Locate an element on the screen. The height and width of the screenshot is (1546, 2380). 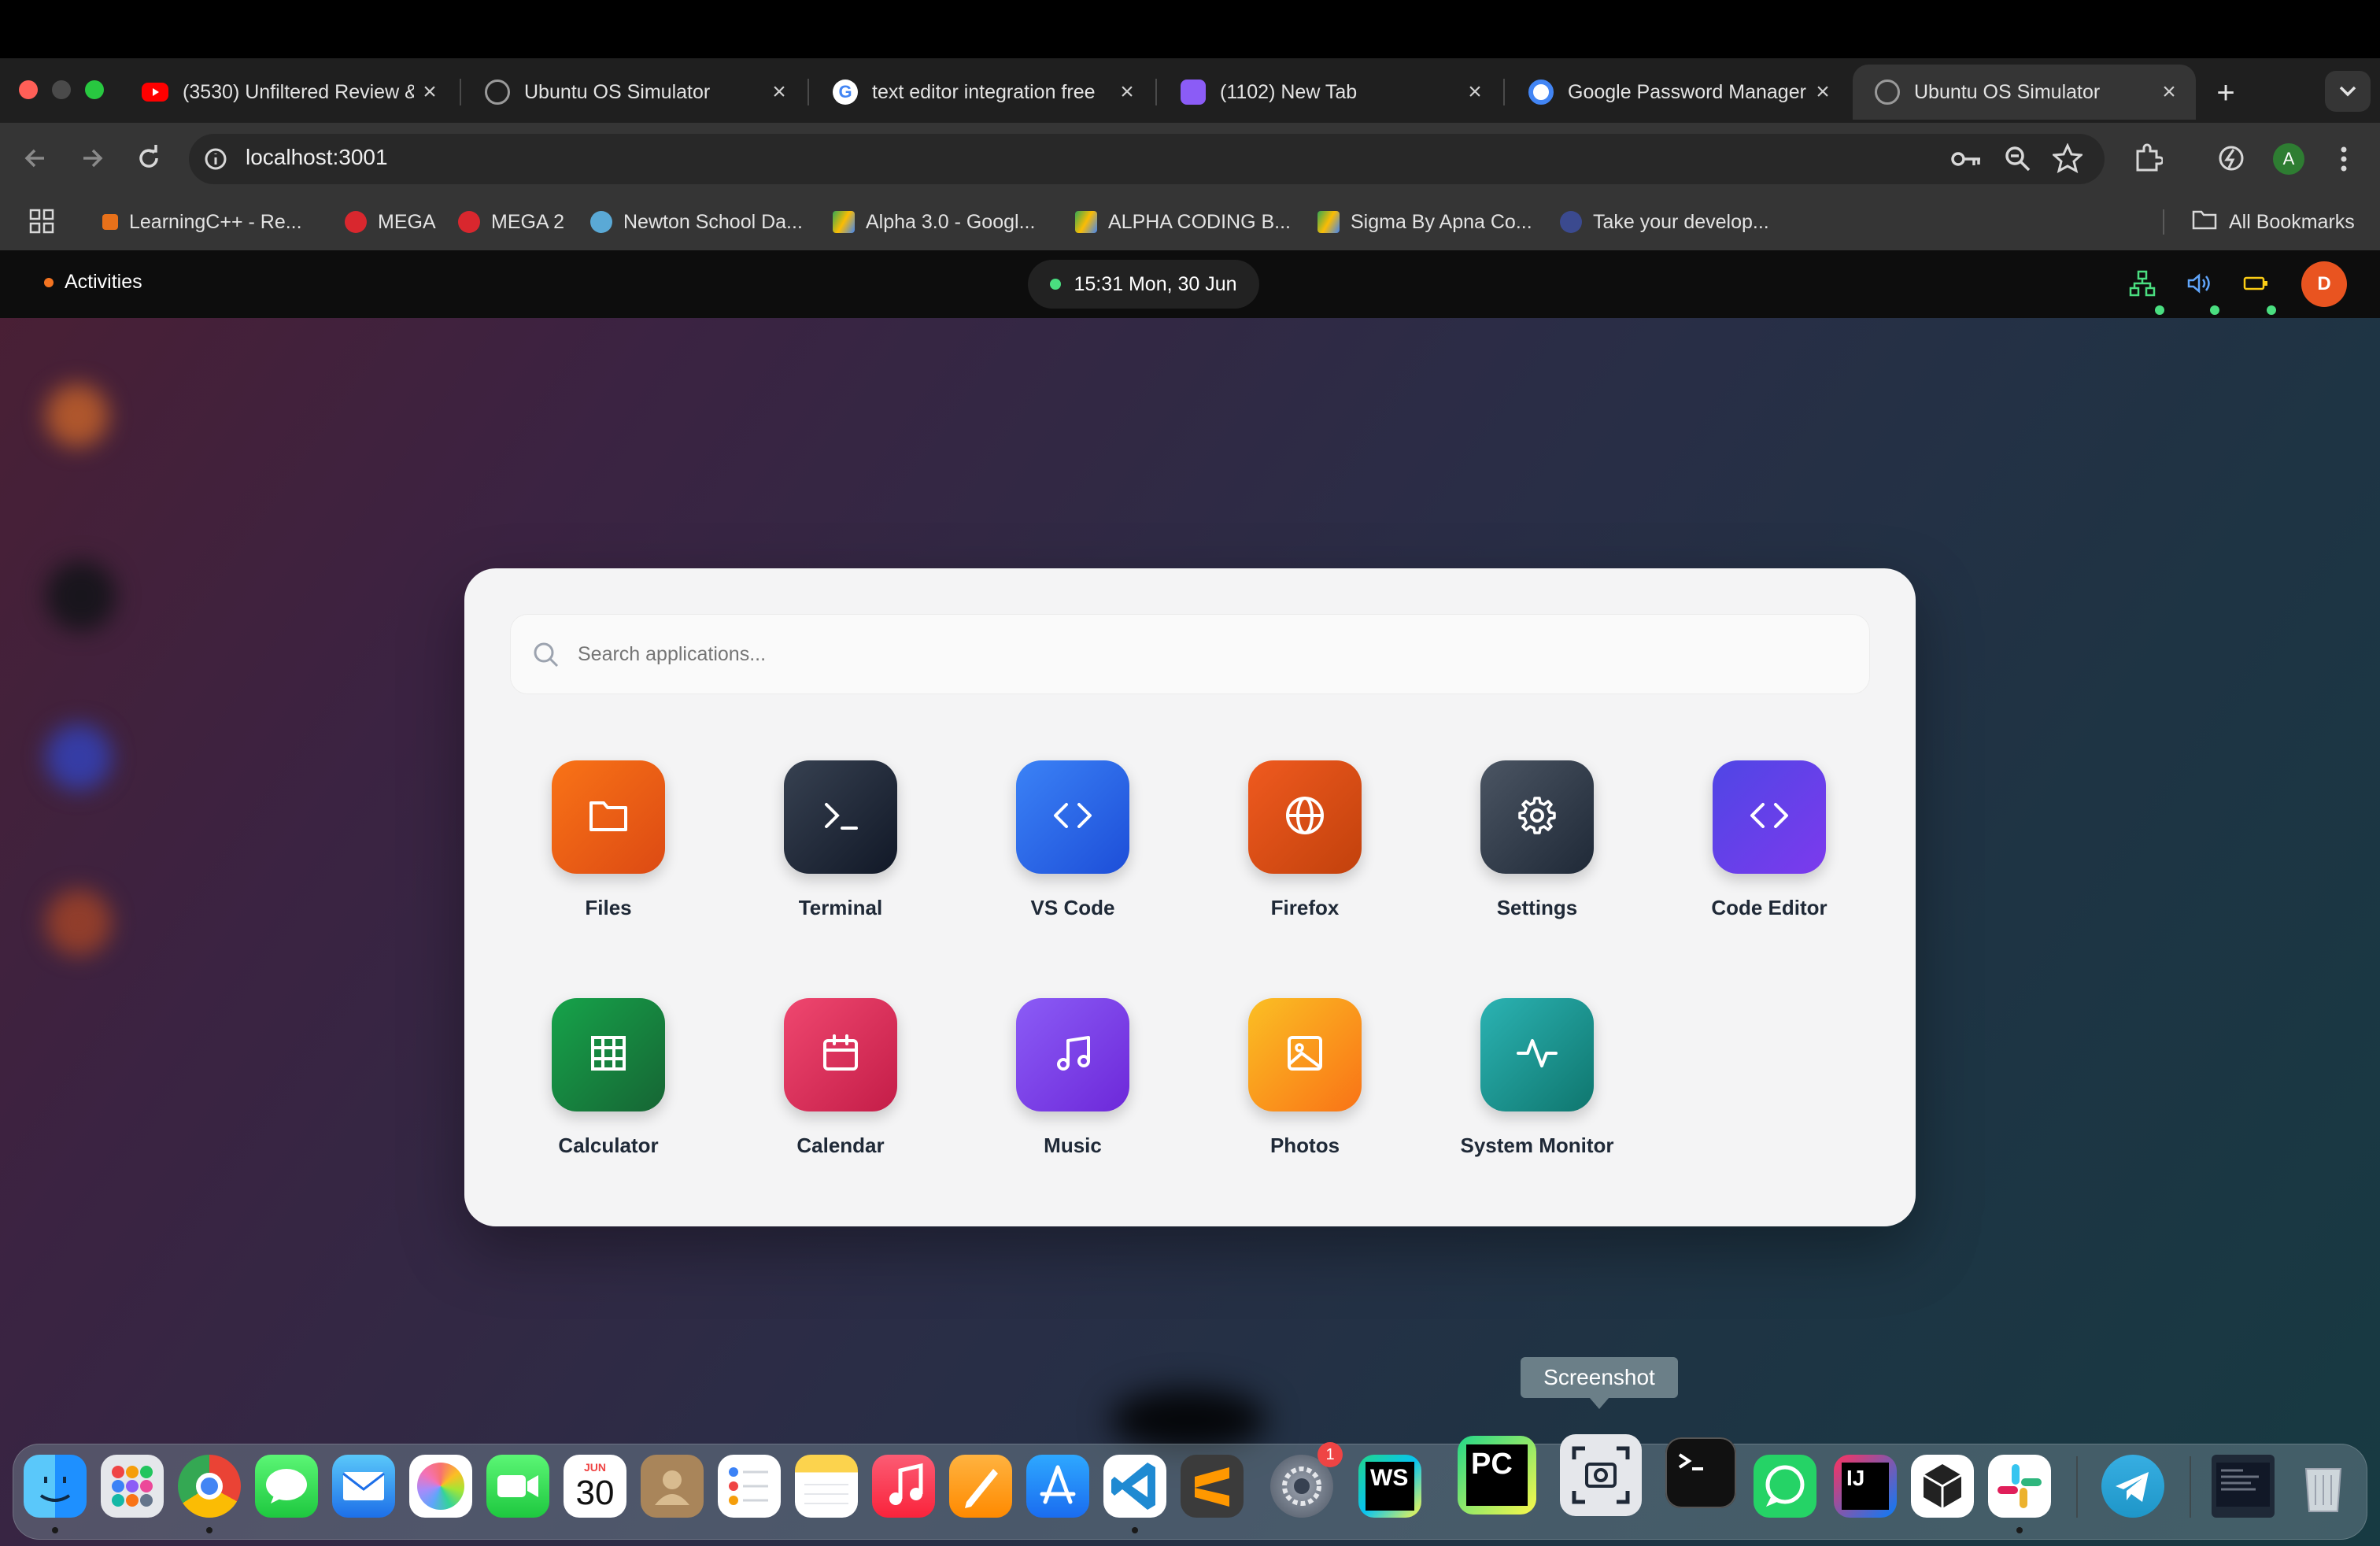
tooltip-text: Screenshot is located at coordinates (1599, 1377).